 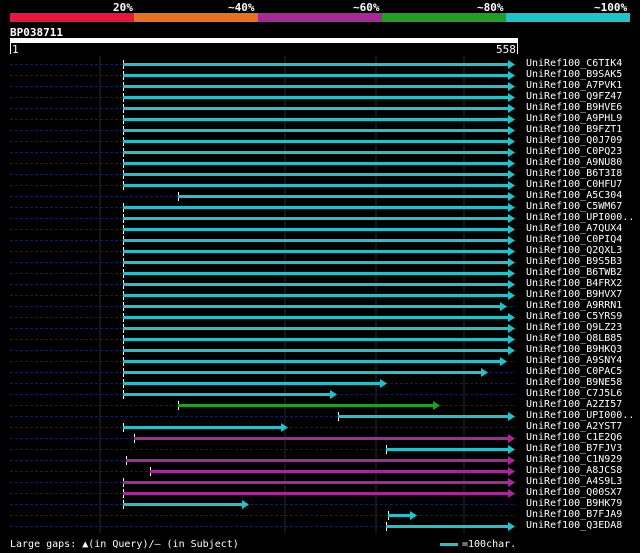 I want to click on scale-bar, so click(x=449, y=544).